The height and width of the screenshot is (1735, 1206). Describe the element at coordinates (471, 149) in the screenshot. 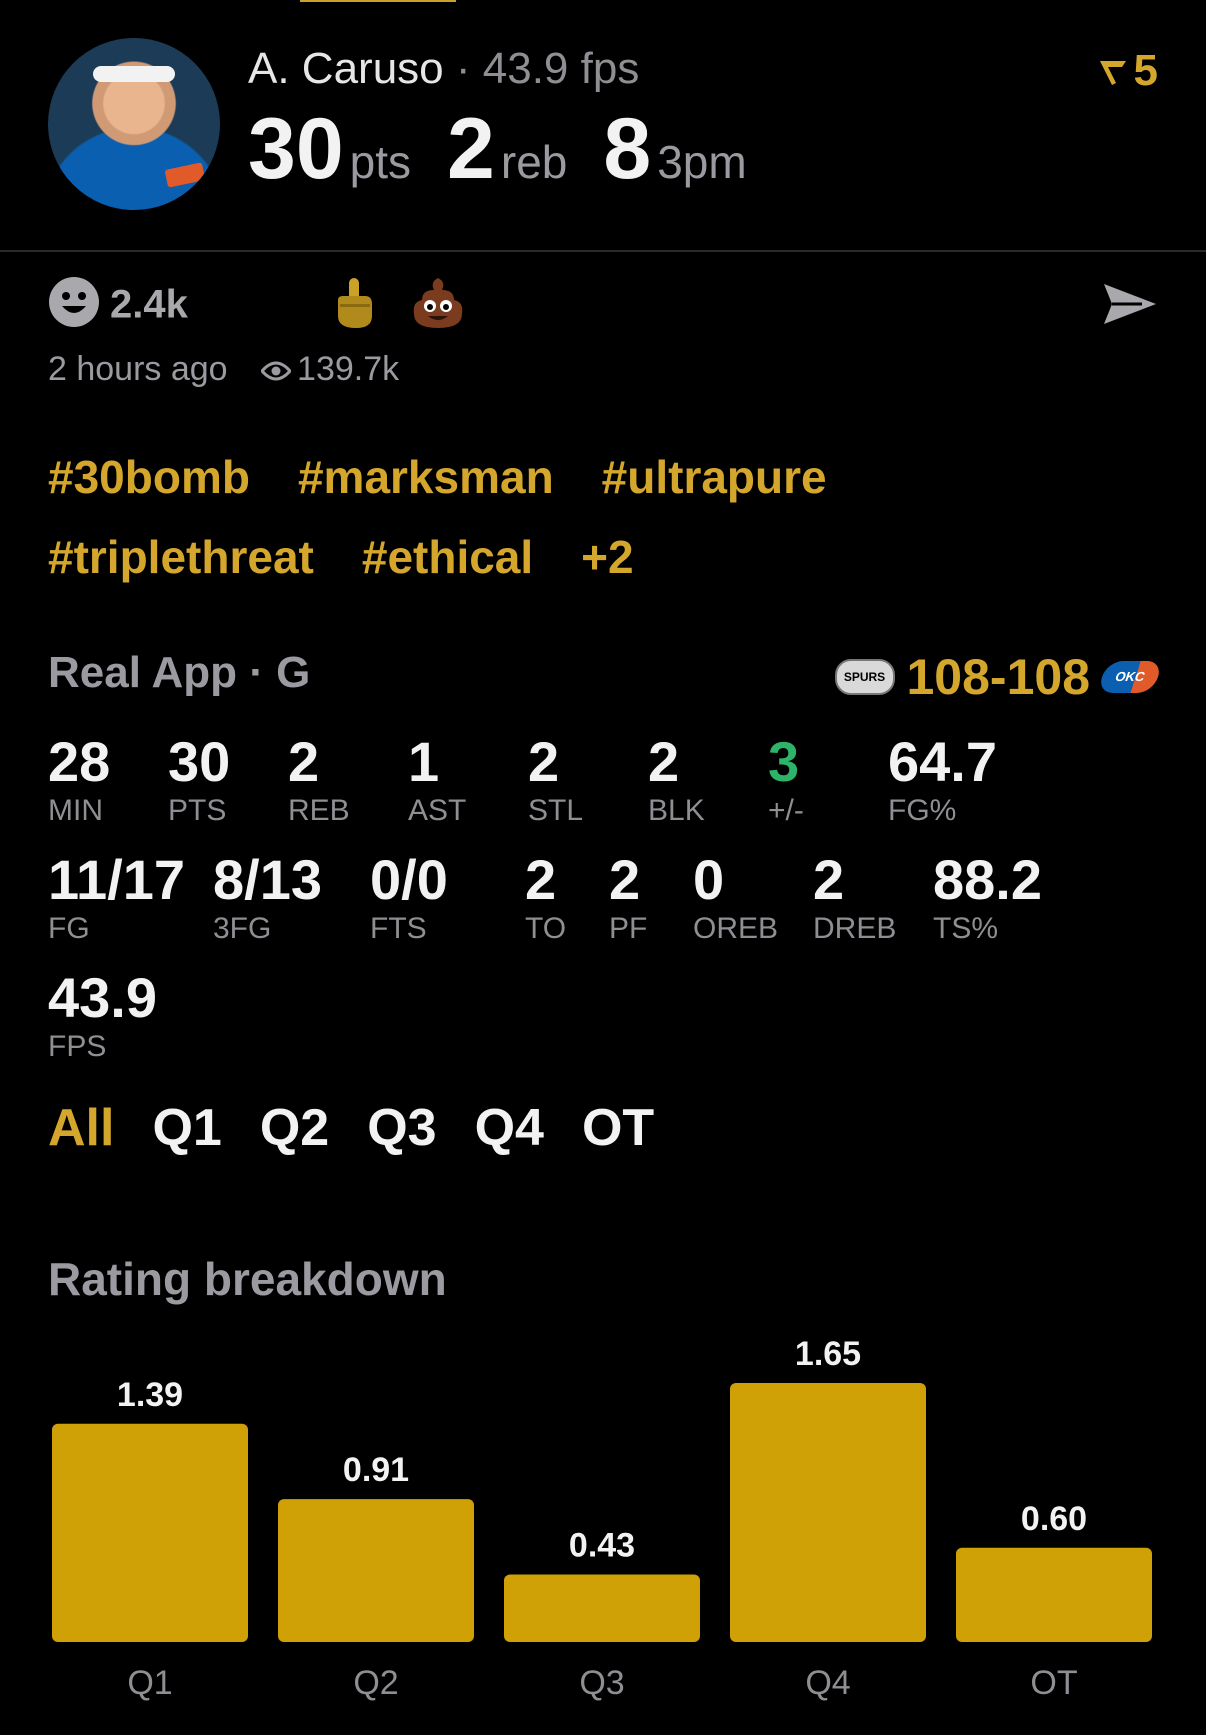

I see `headline-reb-value: 2` at that location.